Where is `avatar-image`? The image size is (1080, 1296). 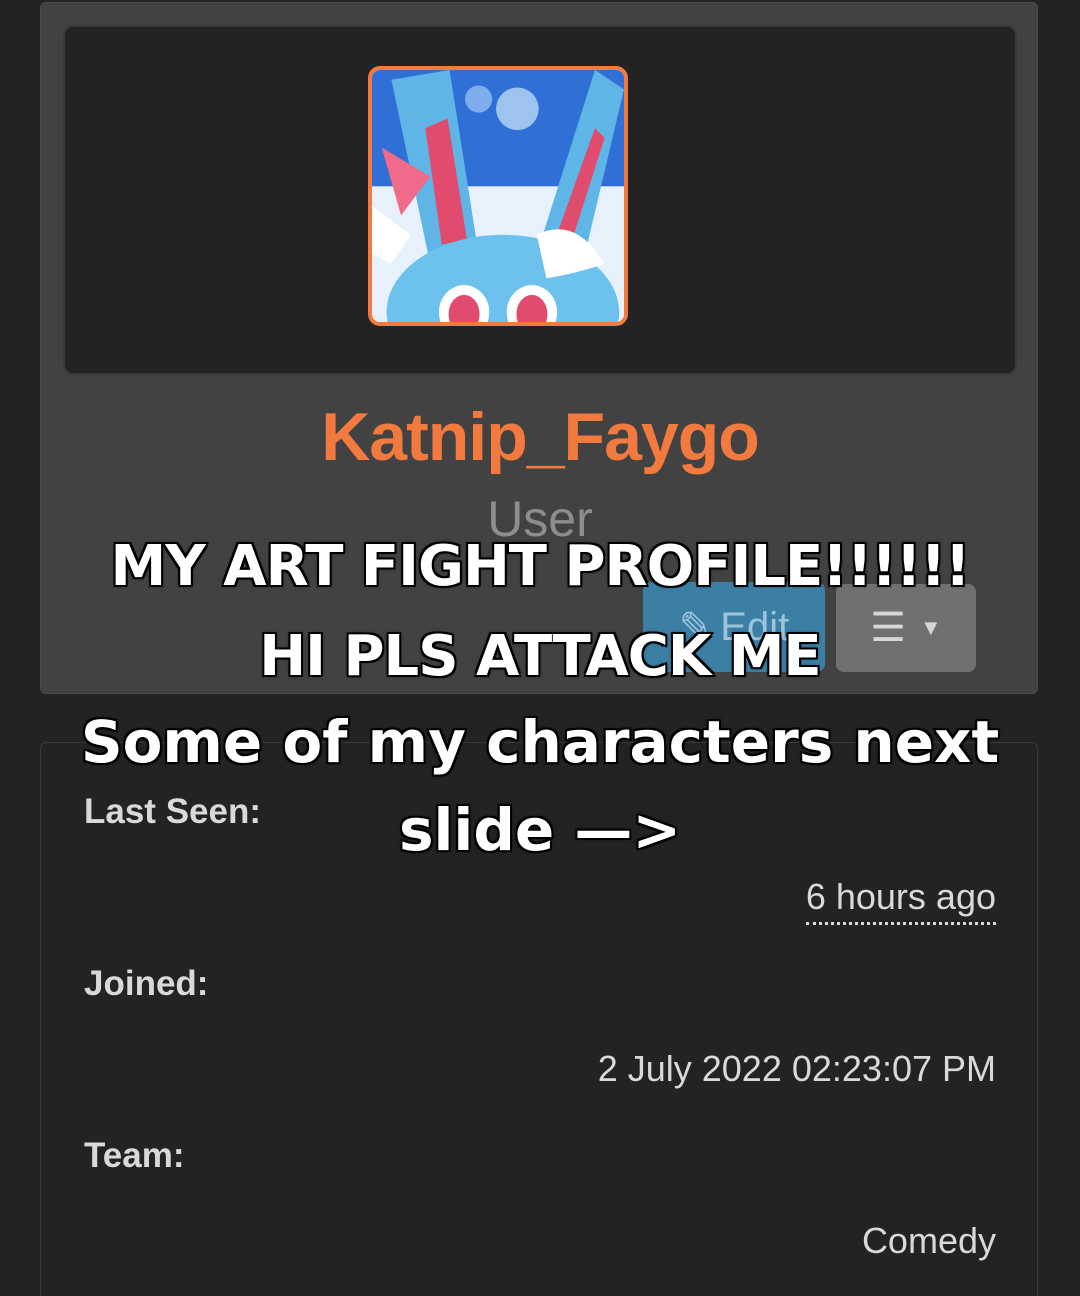
avatar-image is located at coordinates (498, 196).